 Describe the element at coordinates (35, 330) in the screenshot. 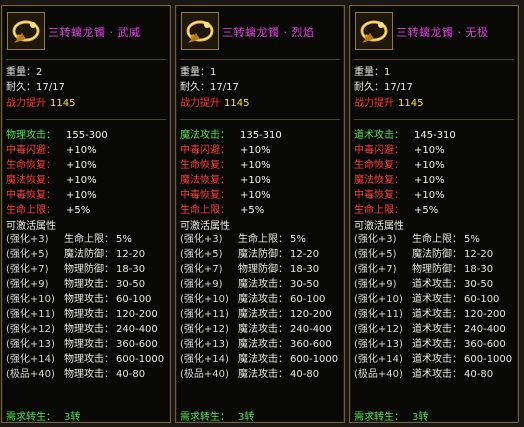

I see `enhancement-level: (强化+12)` at that location.